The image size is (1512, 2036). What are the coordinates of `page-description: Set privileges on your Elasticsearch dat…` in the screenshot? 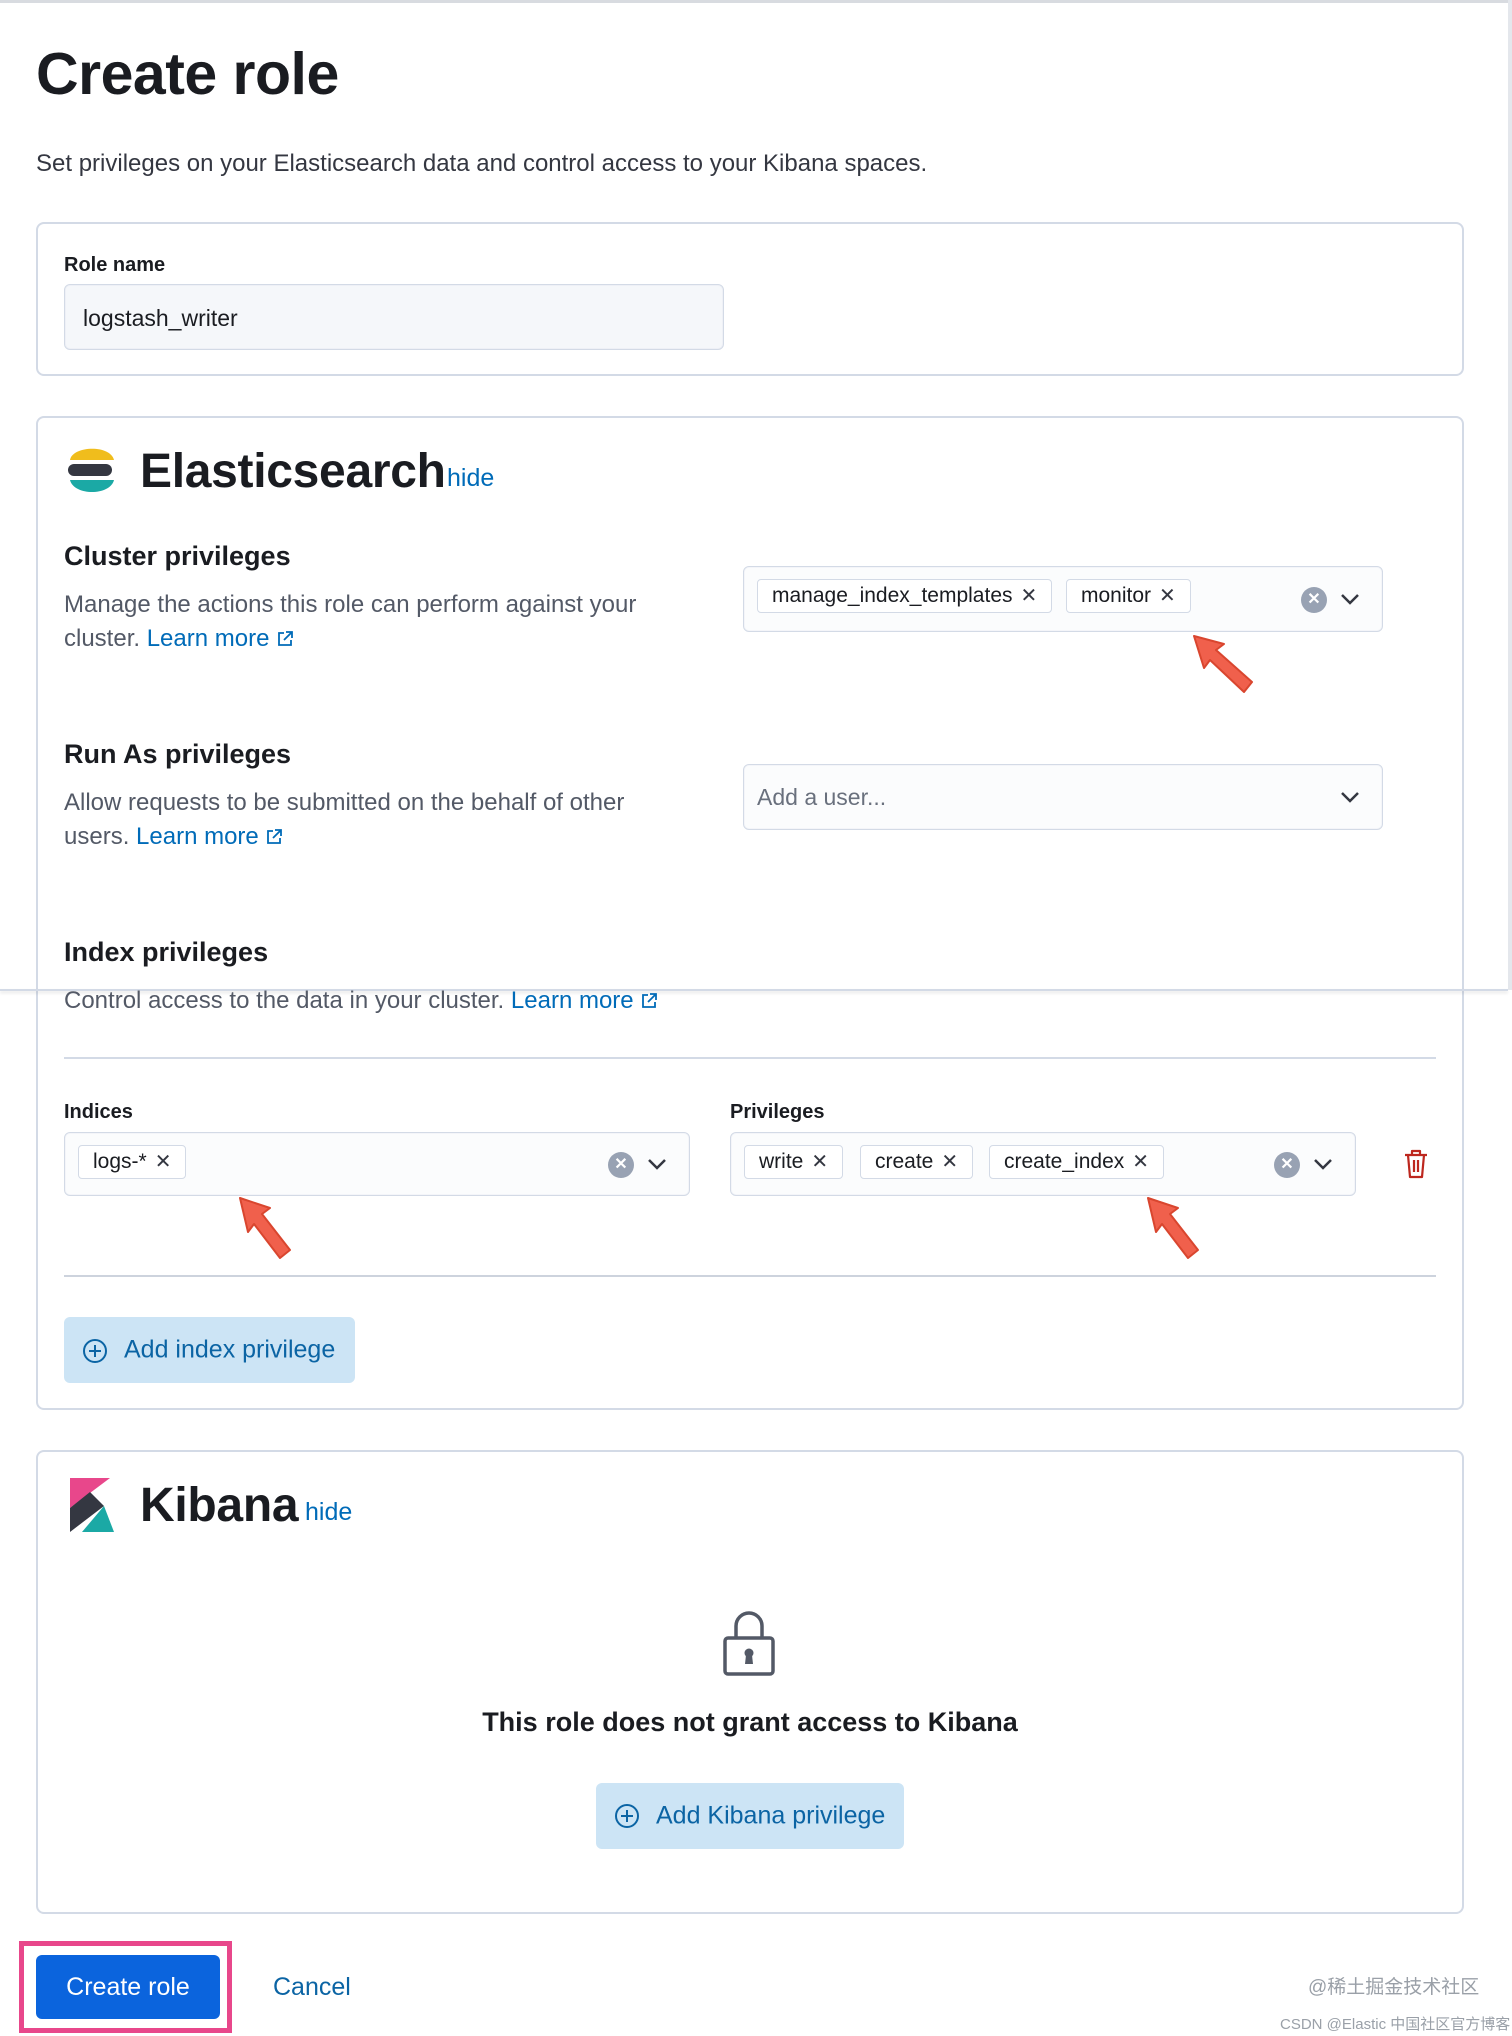 It's located at (482, 163).